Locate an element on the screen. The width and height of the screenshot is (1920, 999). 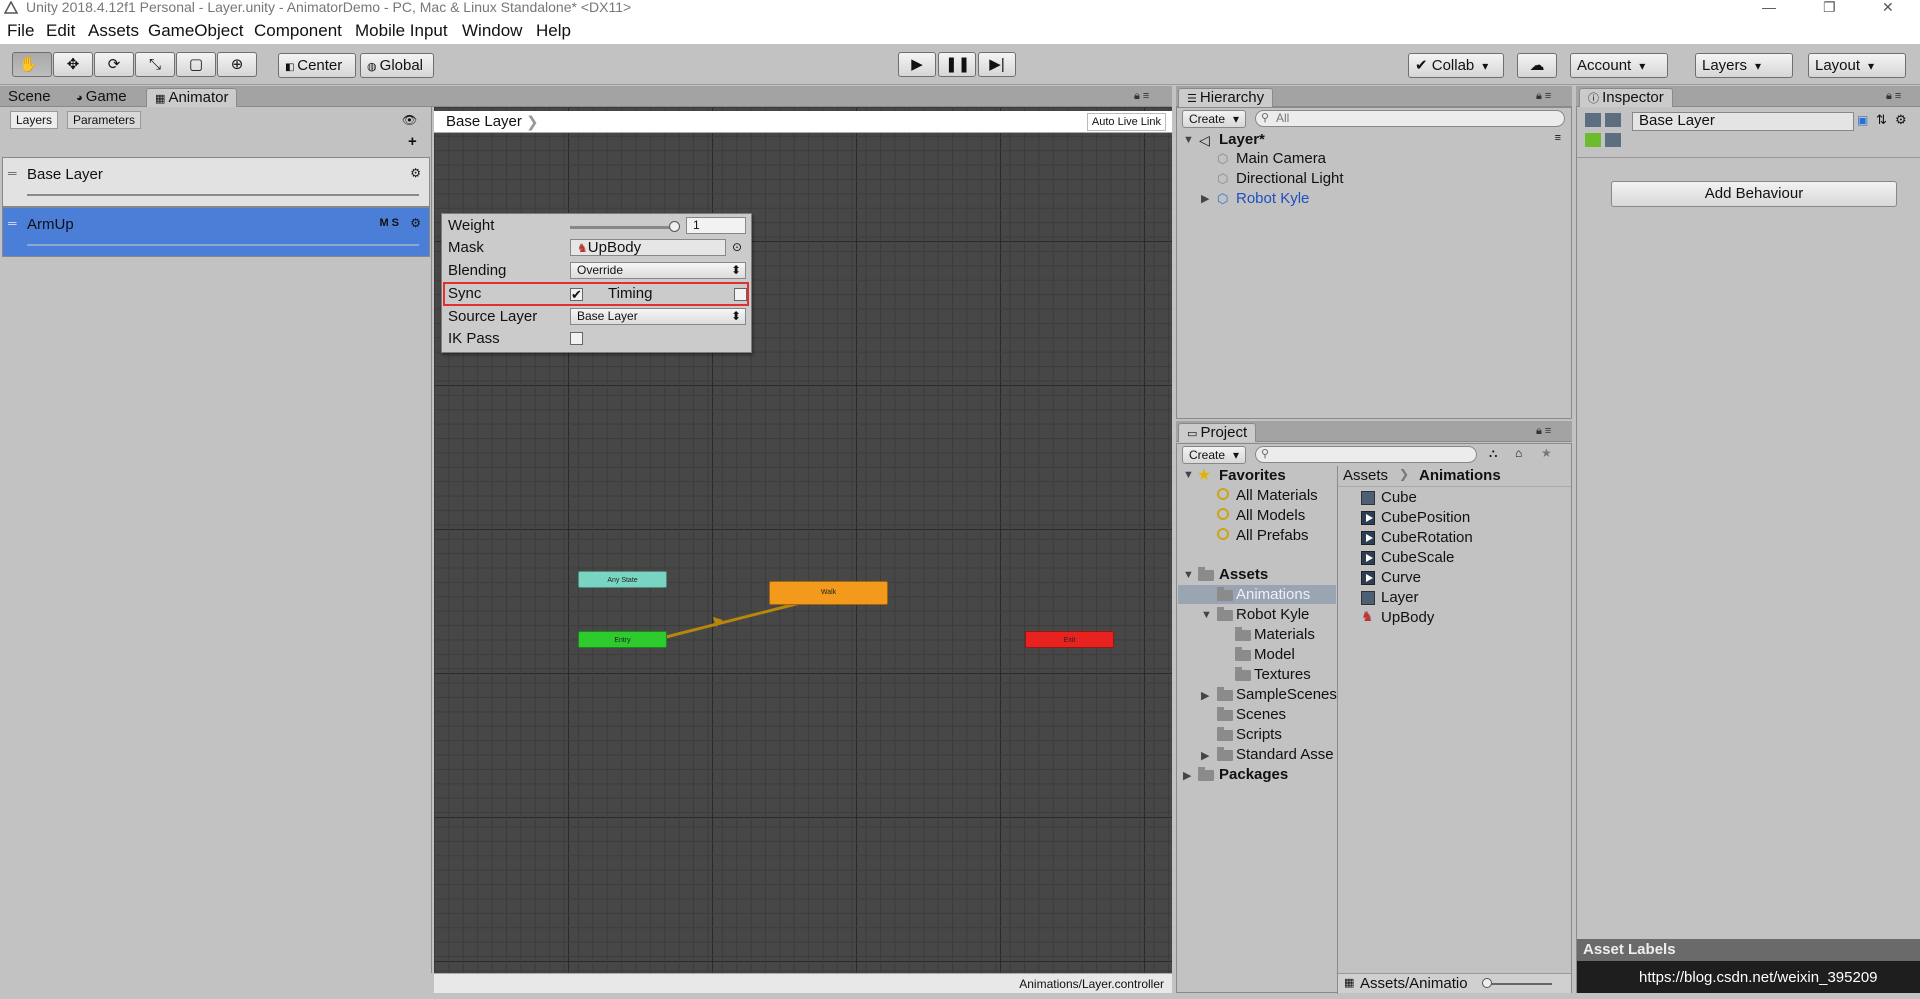
weight-input: 1 is located at coordinates (716, 225).